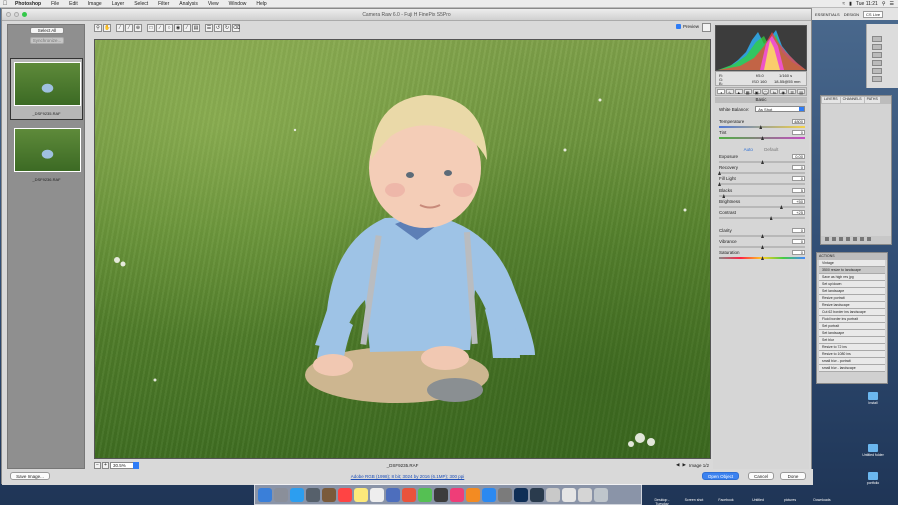 The width and height of the screenshot is (898, 505). I want to click on rotate-left-icon: ↺, so click(218, 28).